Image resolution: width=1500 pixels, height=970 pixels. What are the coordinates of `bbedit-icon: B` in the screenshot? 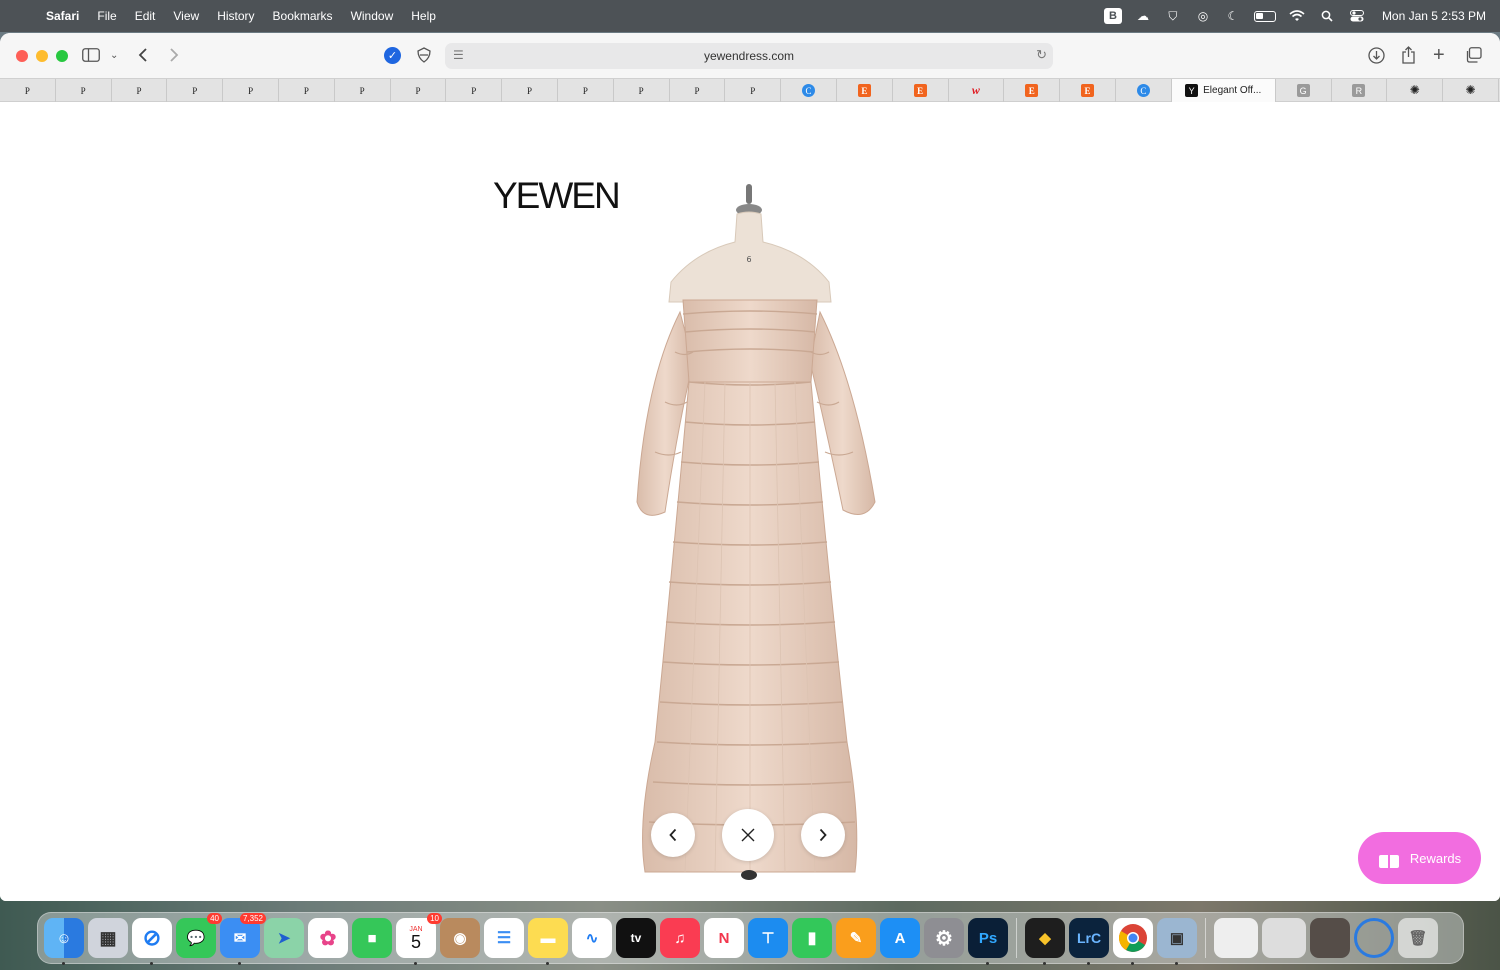 It's located at (1112, 16).